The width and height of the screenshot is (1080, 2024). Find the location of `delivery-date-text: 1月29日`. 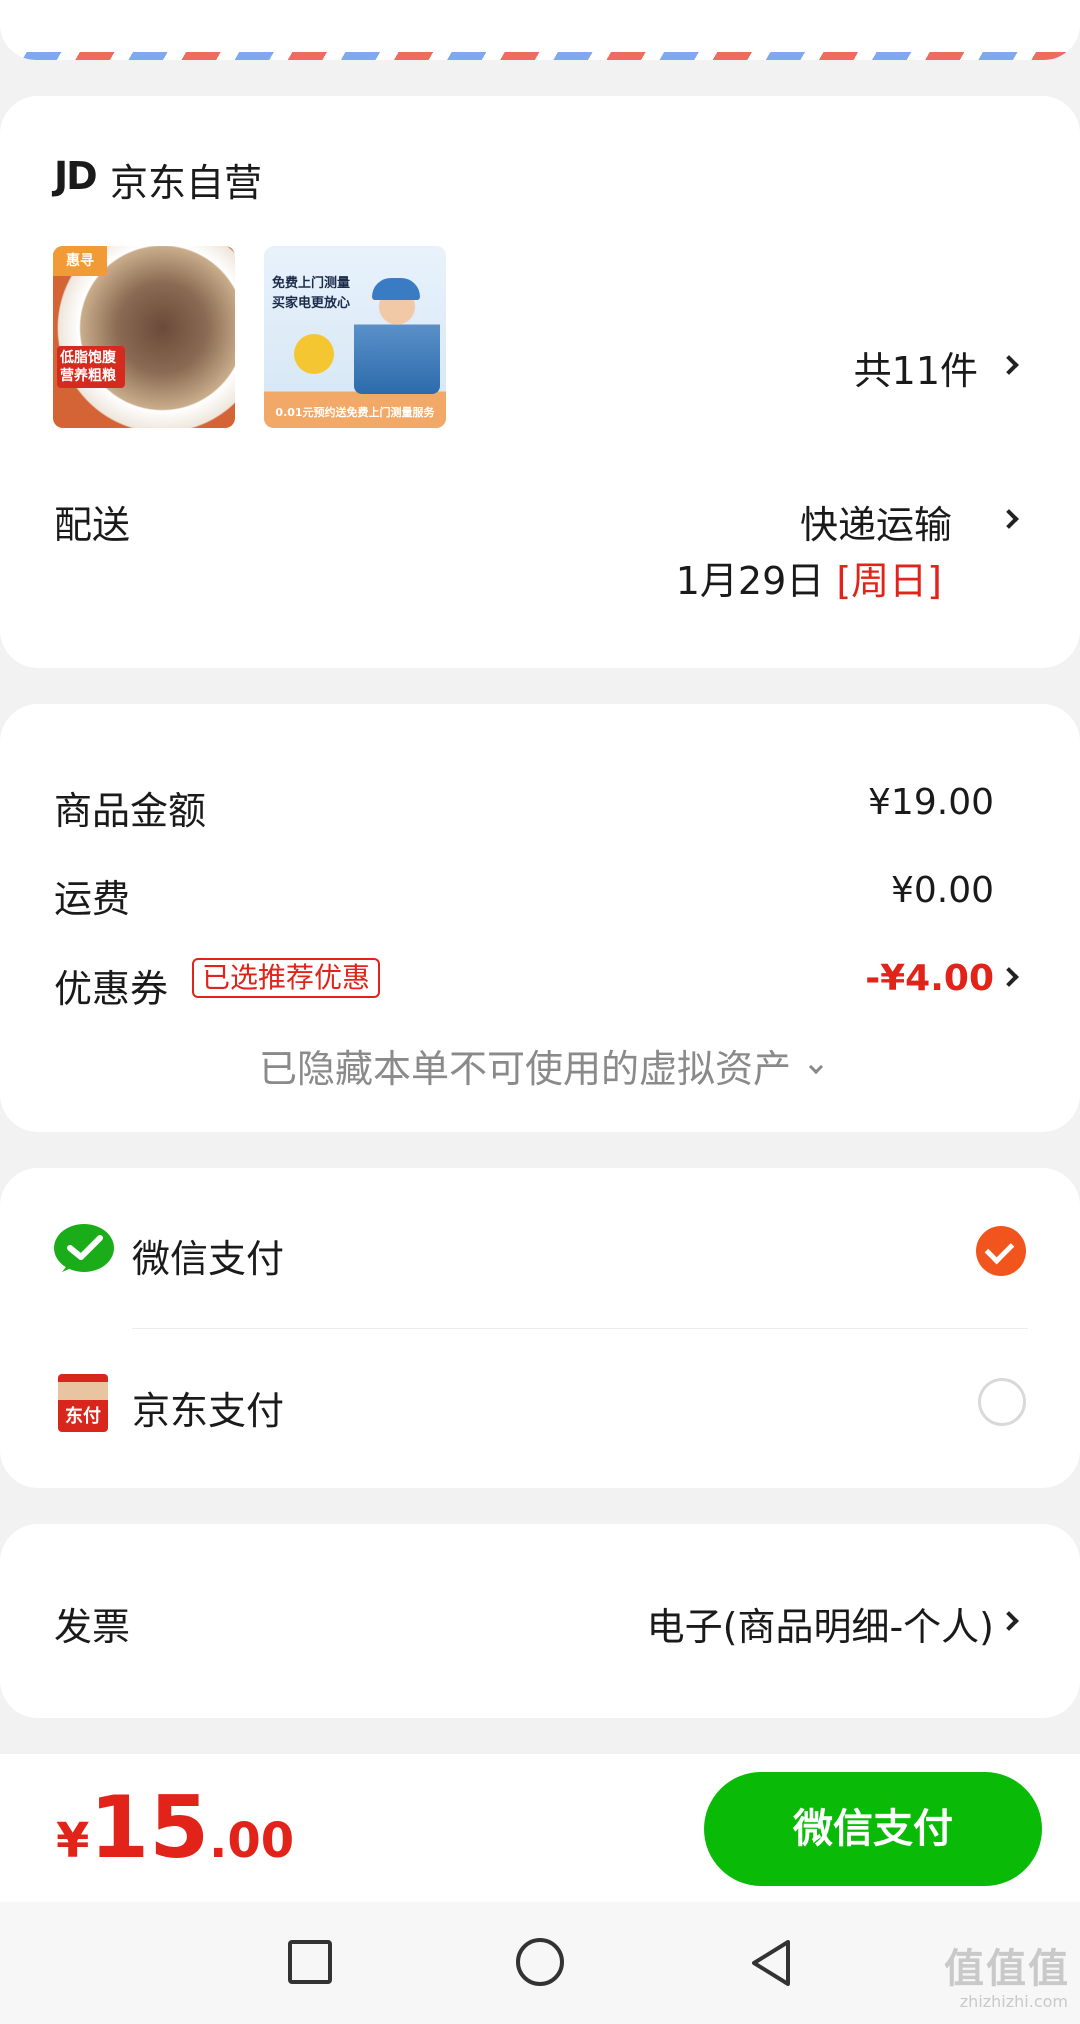

delivery-date-text: 1月29日 is located at coordinates (750, 581).